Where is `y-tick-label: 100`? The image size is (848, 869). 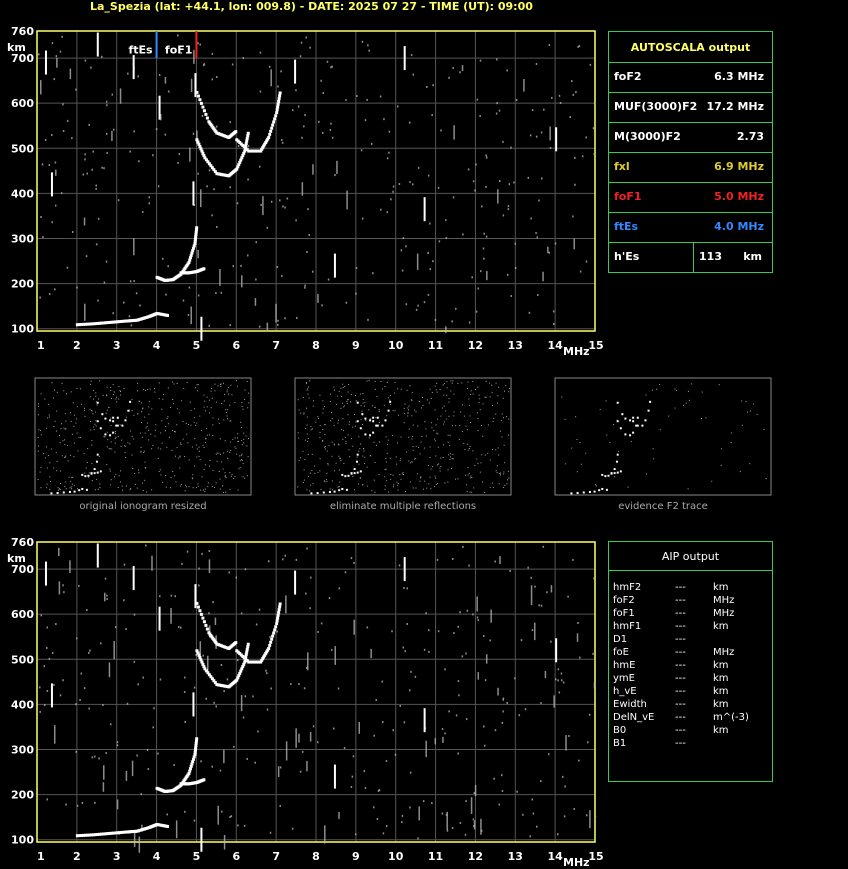 y-tick-label: 100 is located at coordinates (22, 329).